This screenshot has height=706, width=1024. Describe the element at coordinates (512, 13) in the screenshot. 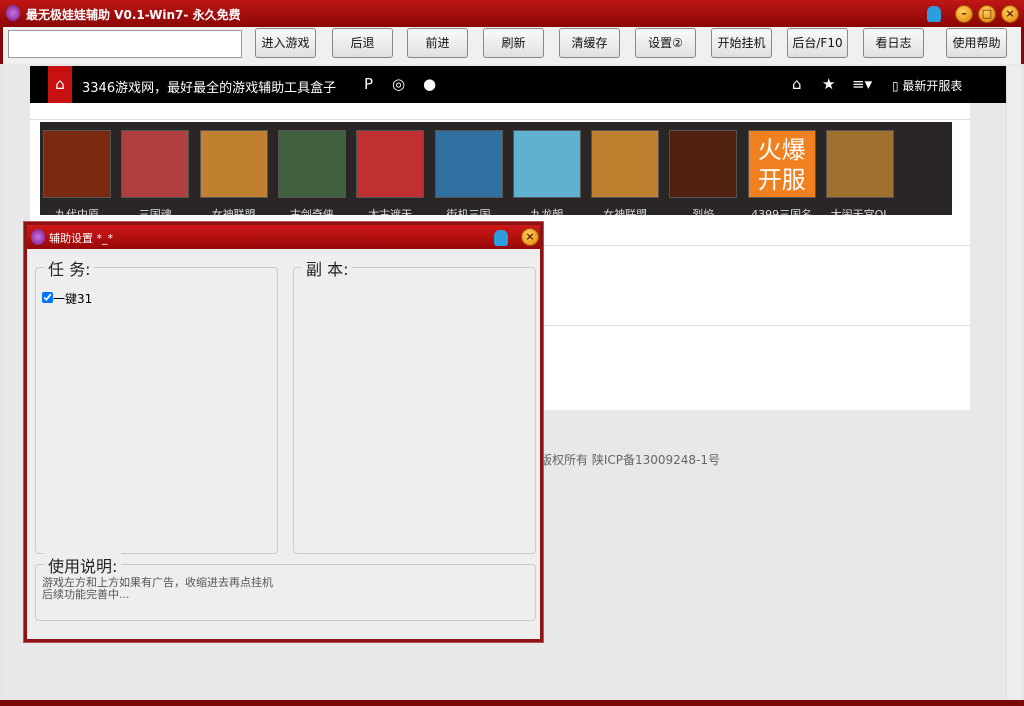

I see `title-bar: 最无极娃娃辅助 V0.1-Win7- 永久免费 – □ ×` at that location.